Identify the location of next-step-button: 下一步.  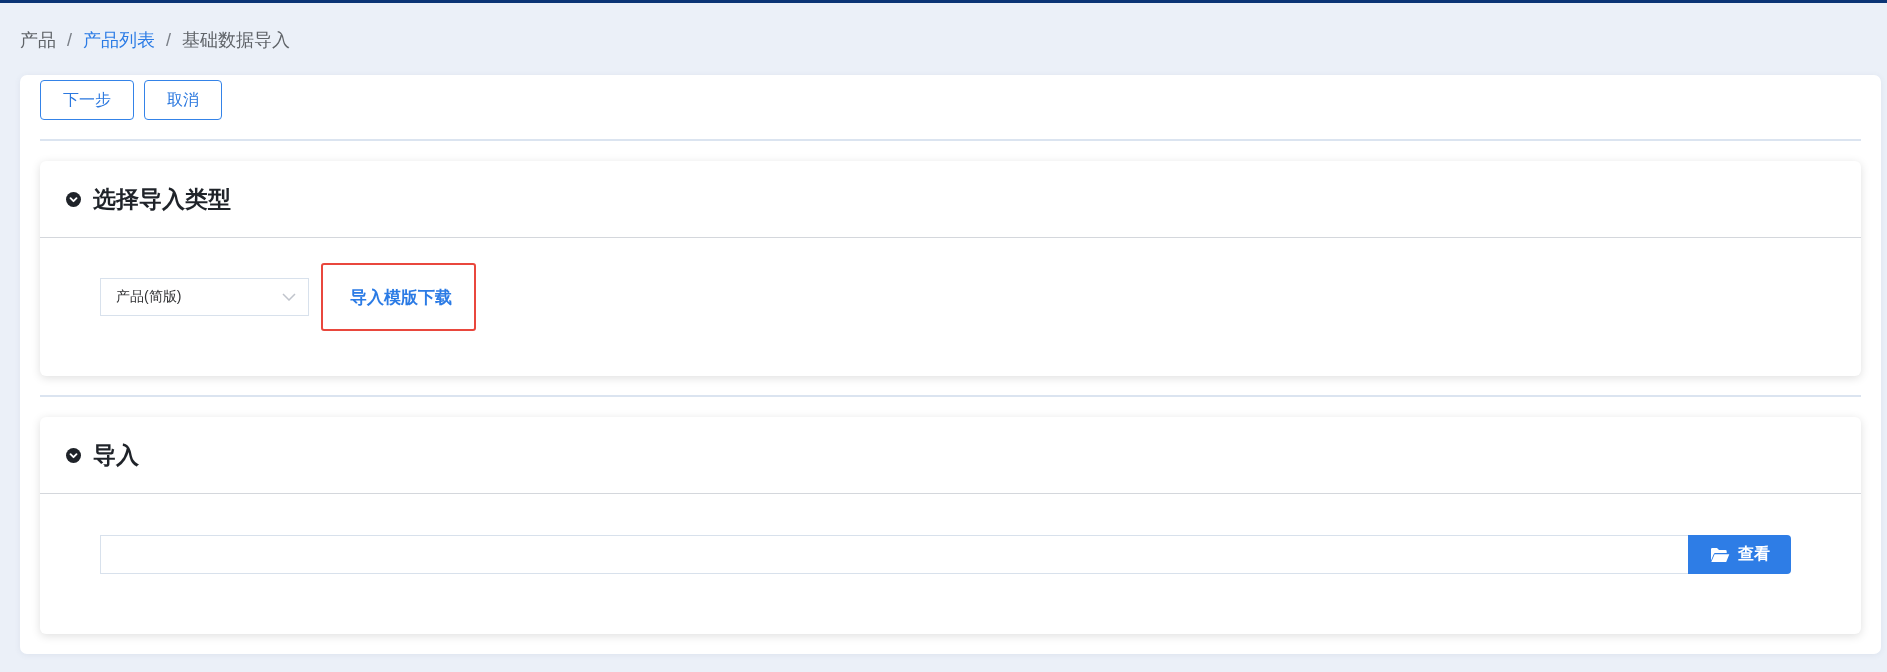
(87, 100).